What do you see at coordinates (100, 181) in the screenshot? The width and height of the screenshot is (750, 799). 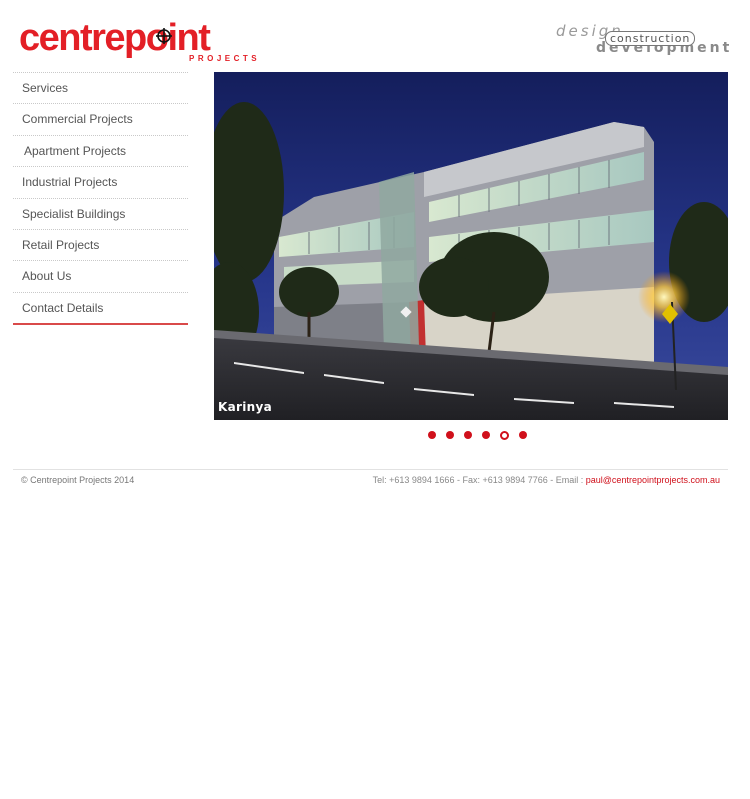 I see `nav-item-industrial-projects: Industrial Projects` at bounding box center [100, 181].